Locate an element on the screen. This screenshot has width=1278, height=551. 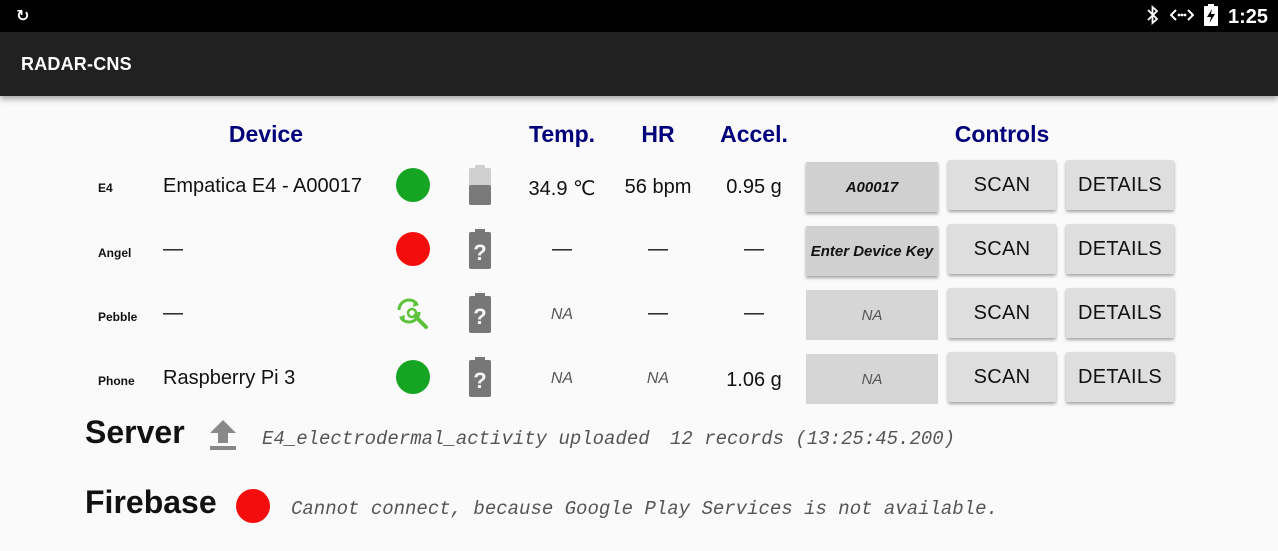
hr-value: 56 bpm is located at coordinates (658, 187).